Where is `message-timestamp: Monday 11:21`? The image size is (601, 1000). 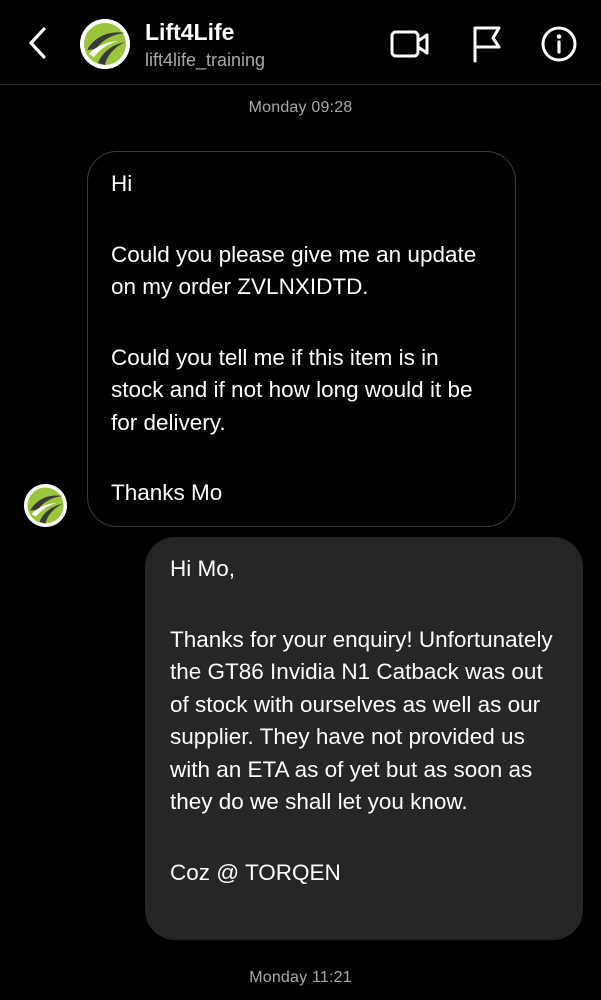 message-timestamp: Monday 11:21 is located at coordinates (300, 977).